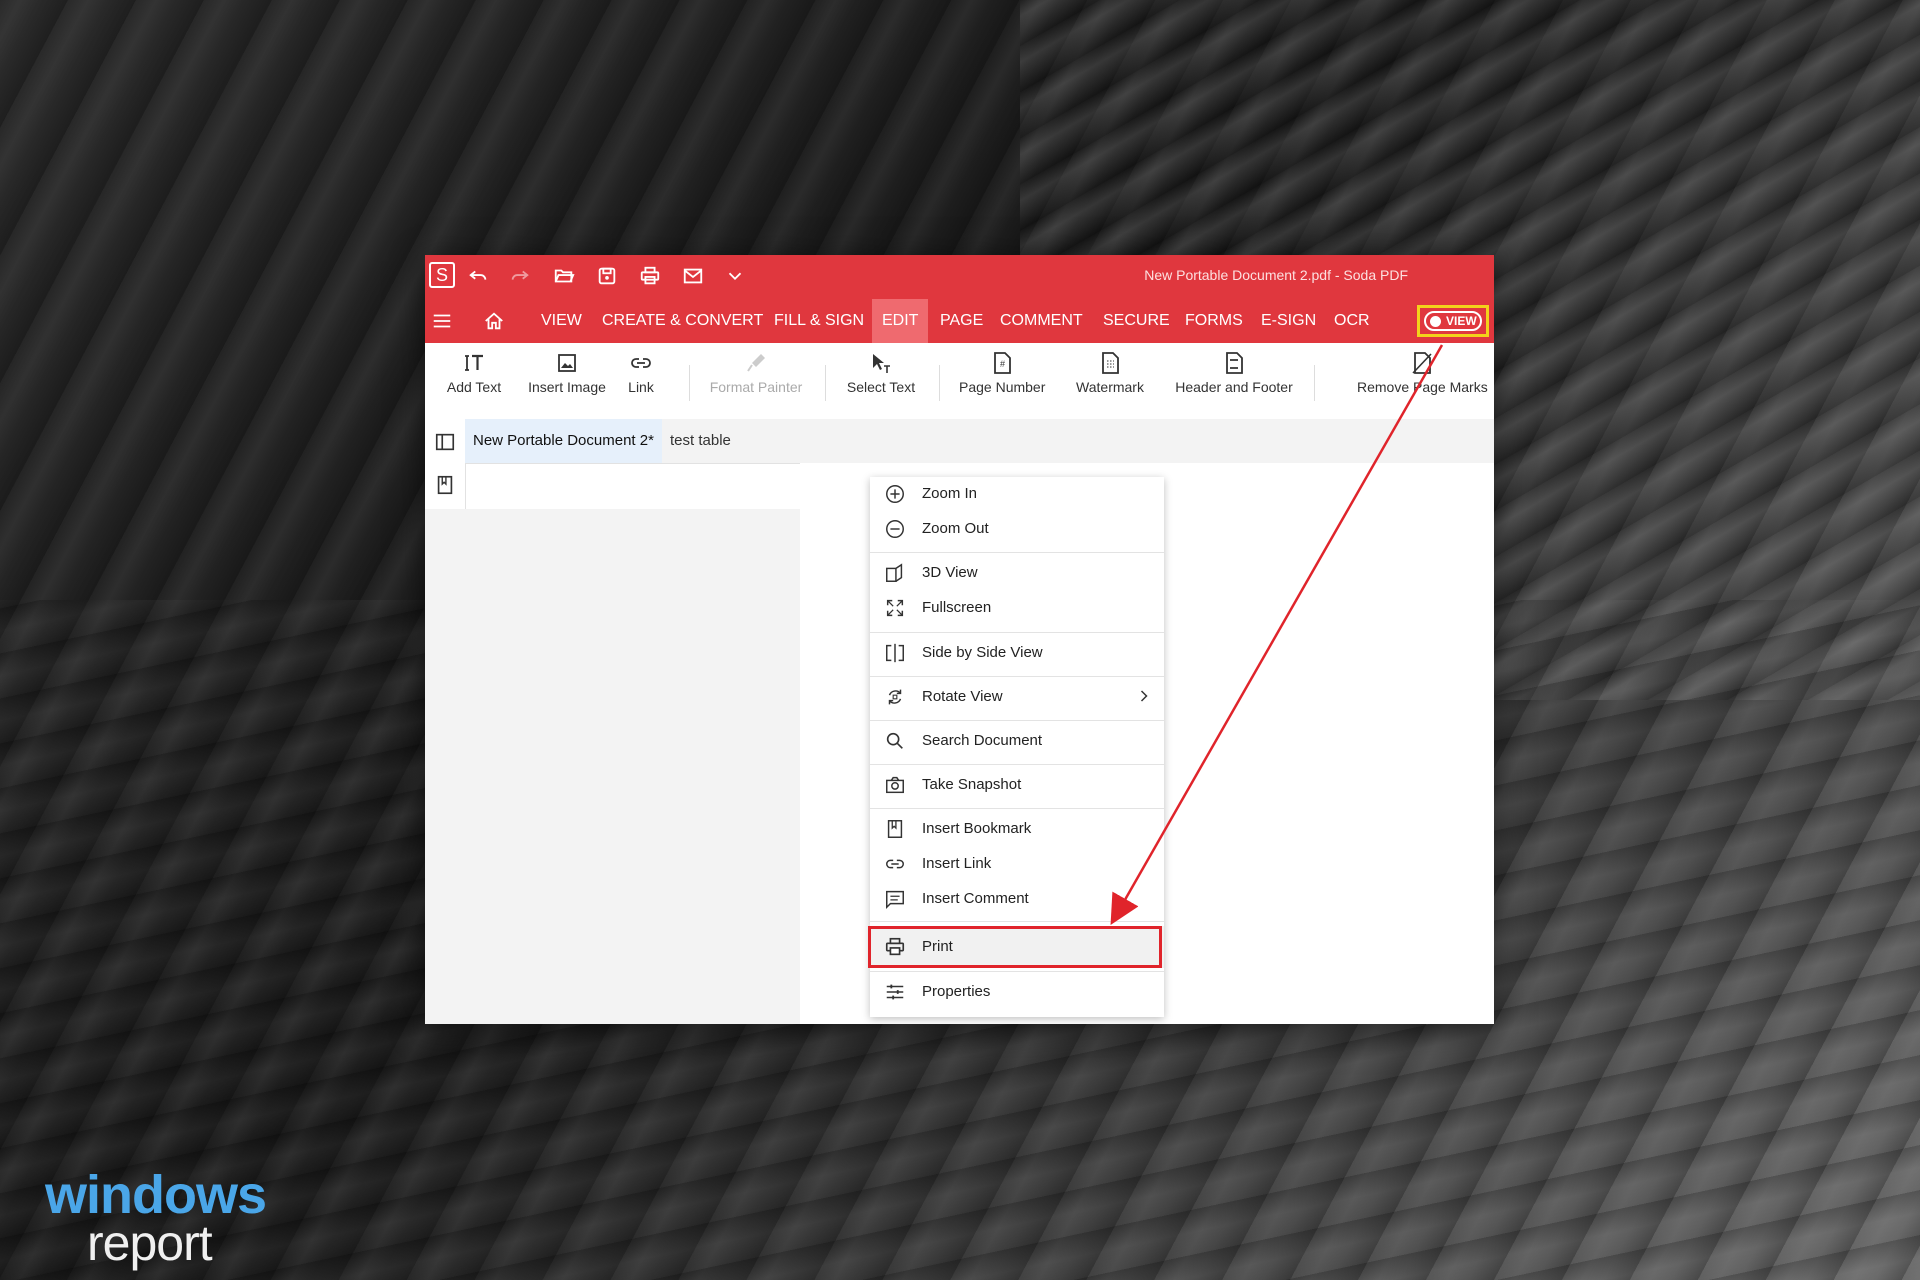 This screenshot has width=1920, height=1280. What do you see at coordinates (895, 573) in the screenshot?
I see `3d-view-icon` at bounding box center [895, 573].